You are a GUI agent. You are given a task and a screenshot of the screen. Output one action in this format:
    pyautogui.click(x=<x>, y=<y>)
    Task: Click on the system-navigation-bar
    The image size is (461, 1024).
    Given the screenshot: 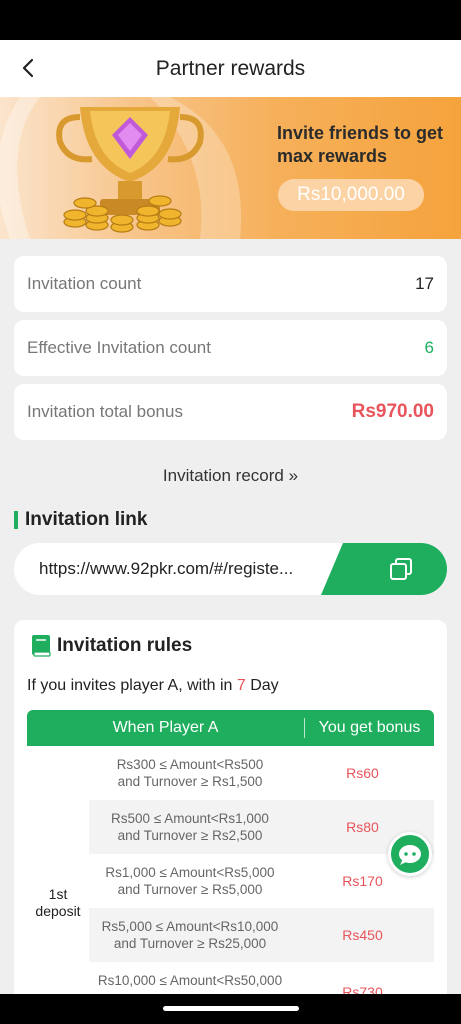 What is the action you would take?
    pyautogui.click(x=230, y=1009)
    